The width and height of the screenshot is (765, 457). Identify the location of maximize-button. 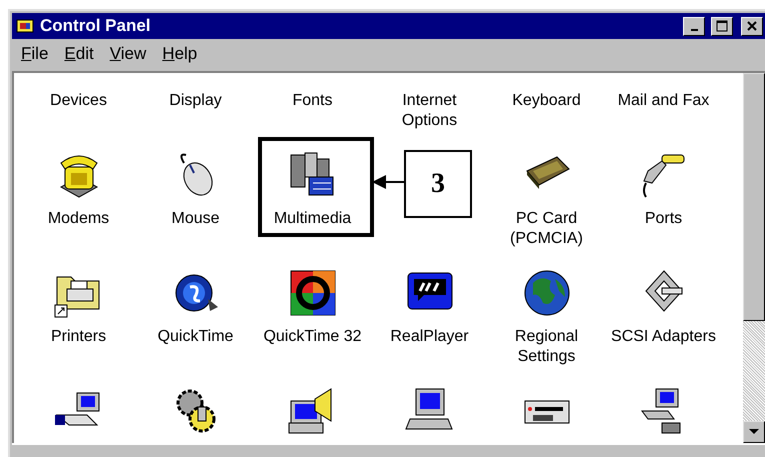
(722, 26).